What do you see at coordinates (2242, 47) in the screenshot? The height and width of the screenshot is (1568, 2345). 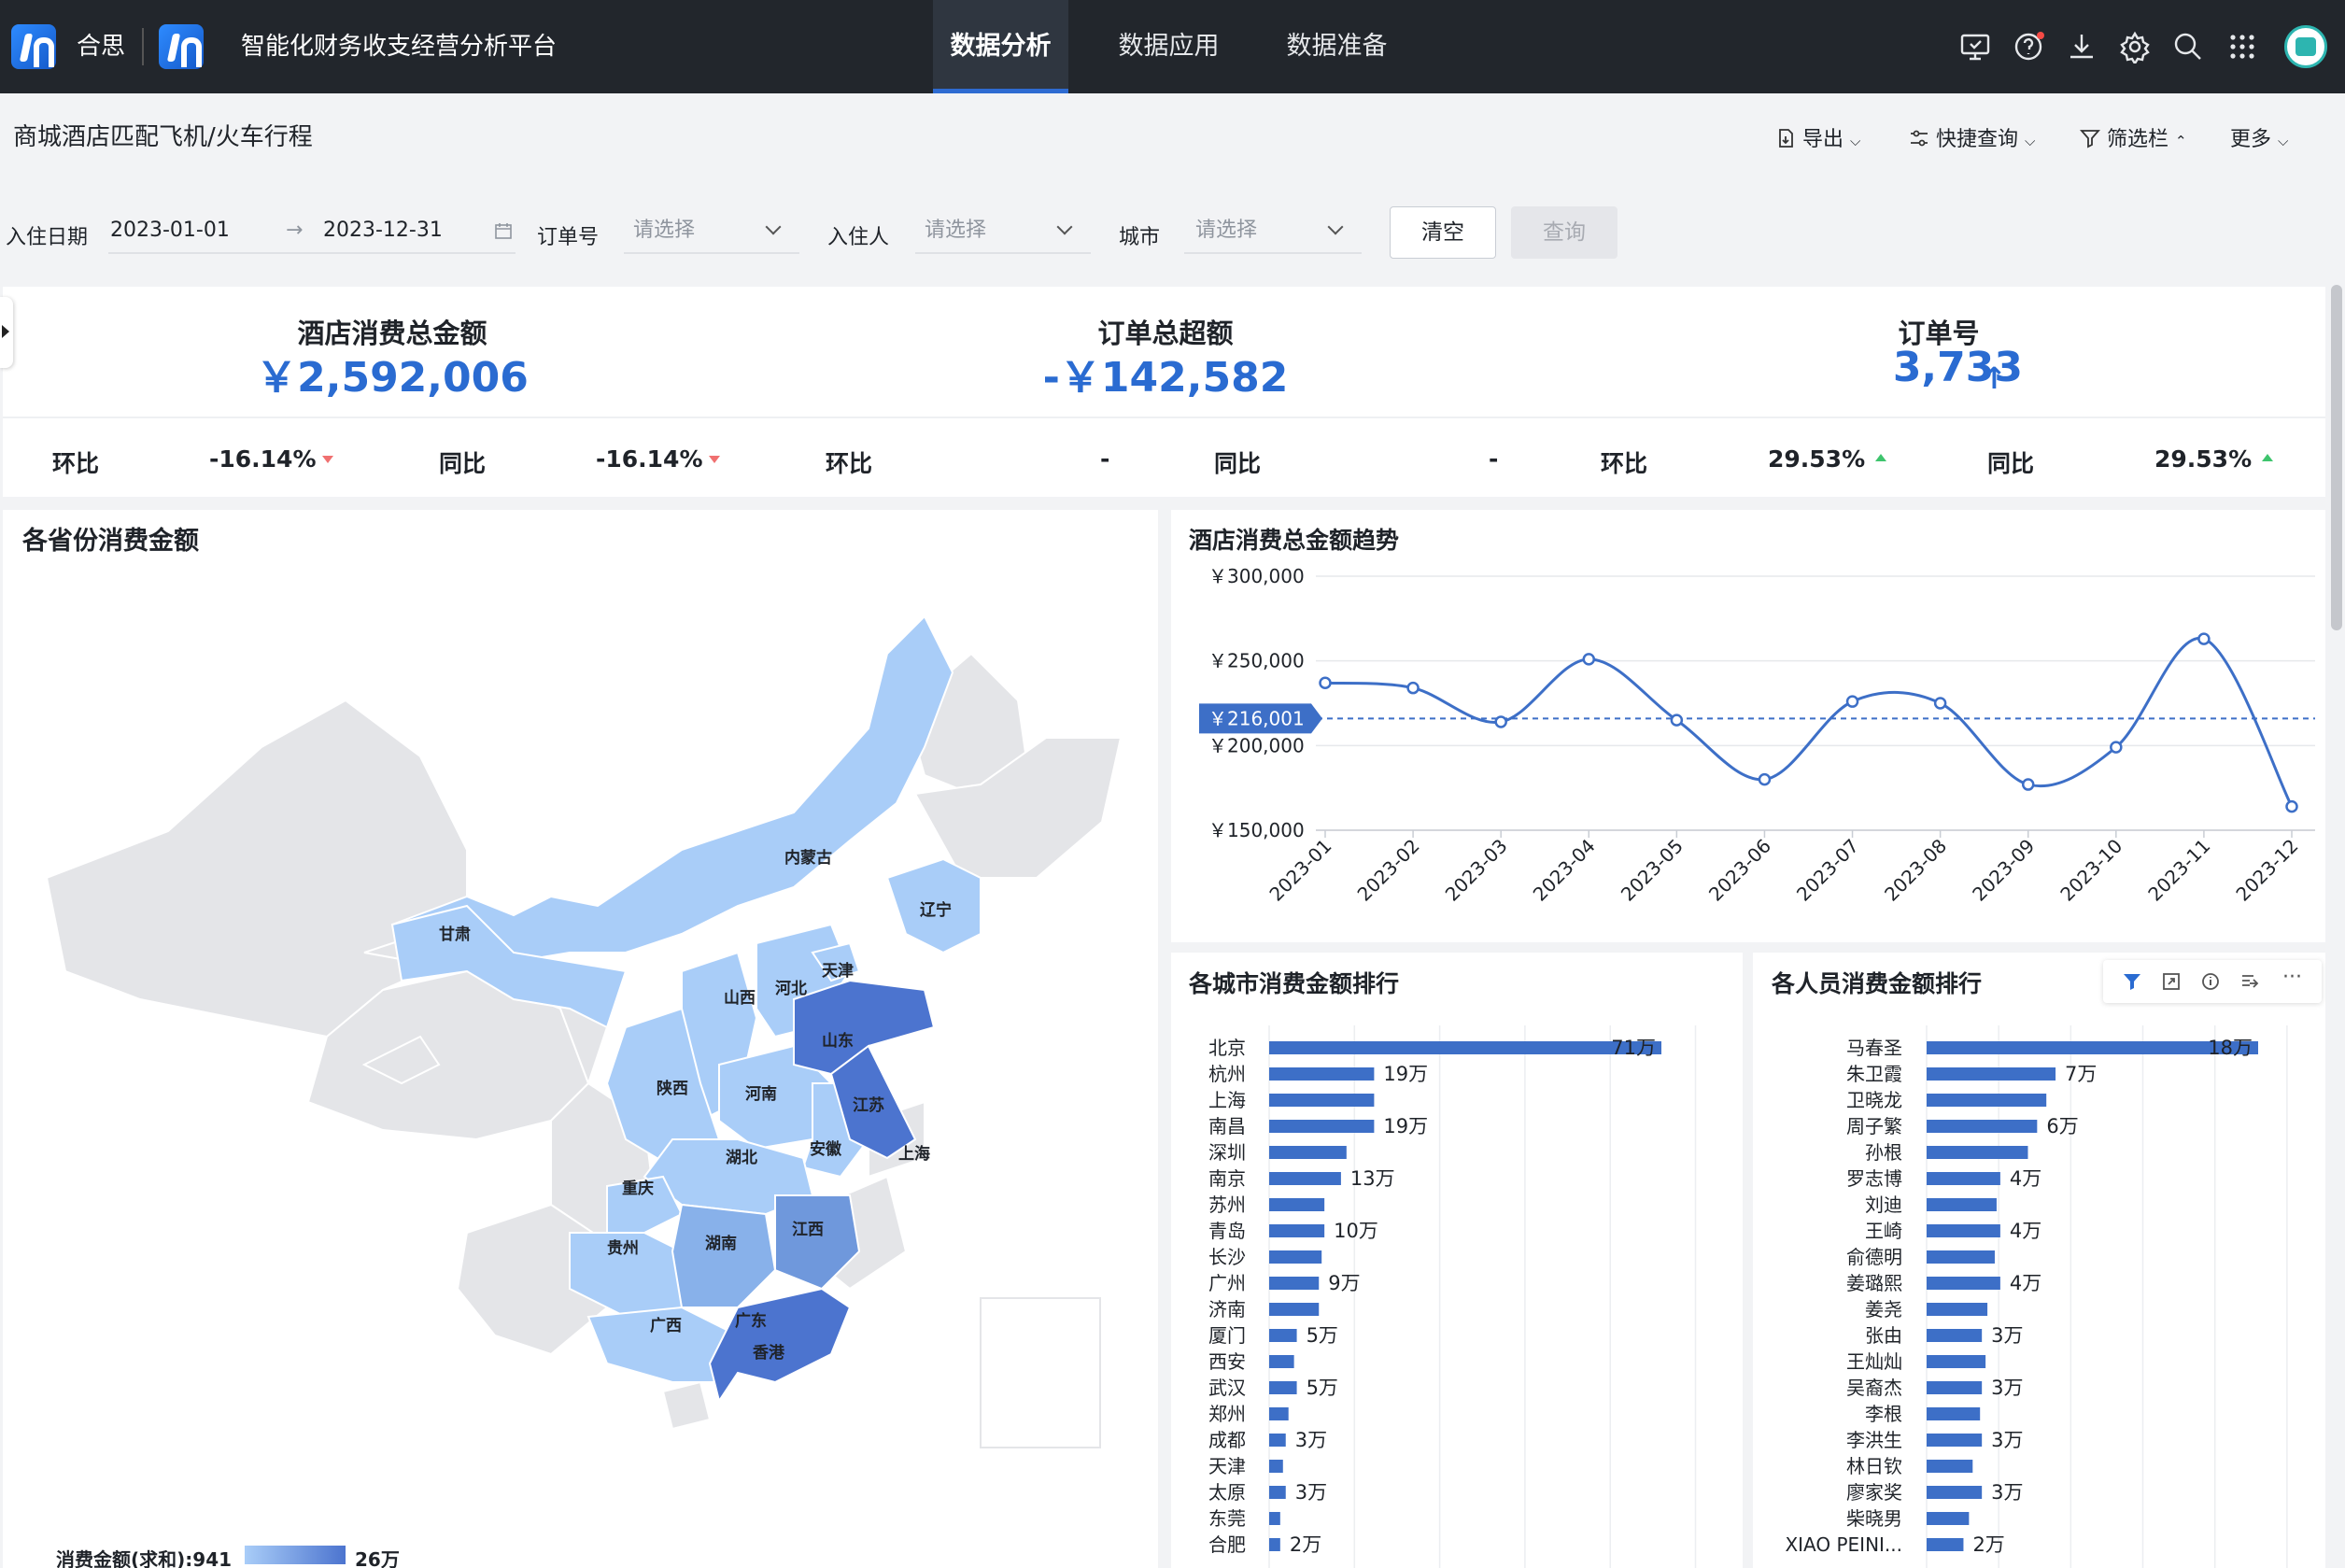 I see `apps-grid-icon` at bounding box center [2242, 47].